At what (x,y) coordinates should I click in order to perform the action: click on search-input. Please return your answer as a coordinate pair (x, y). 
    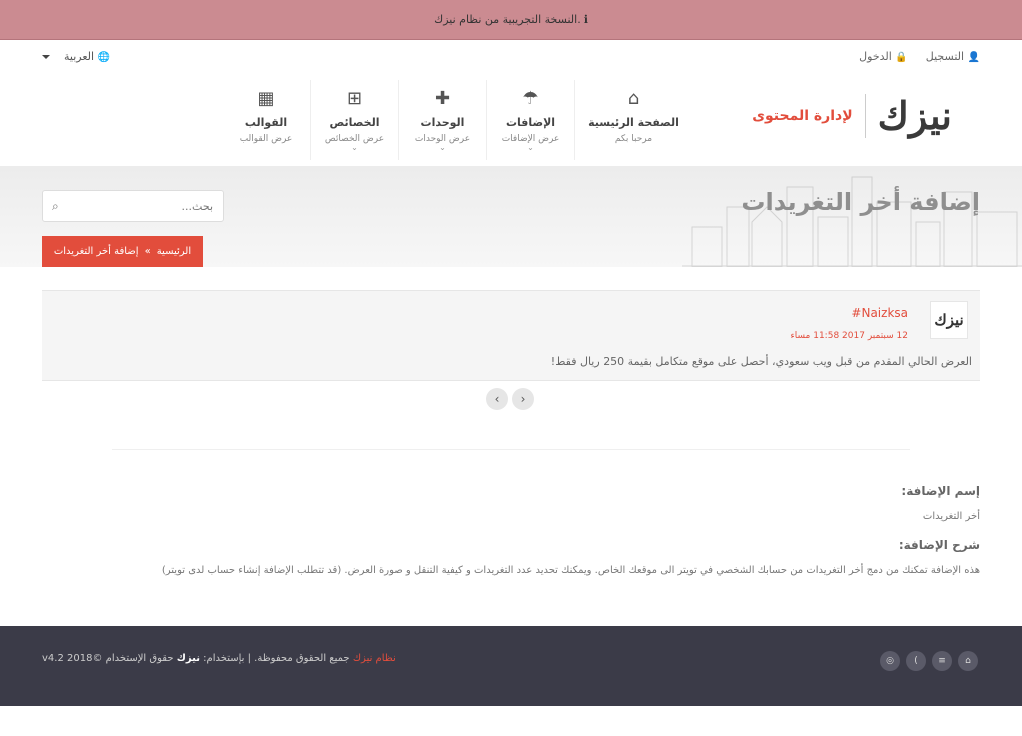
    Looking at the image, I should click on (133, 206).